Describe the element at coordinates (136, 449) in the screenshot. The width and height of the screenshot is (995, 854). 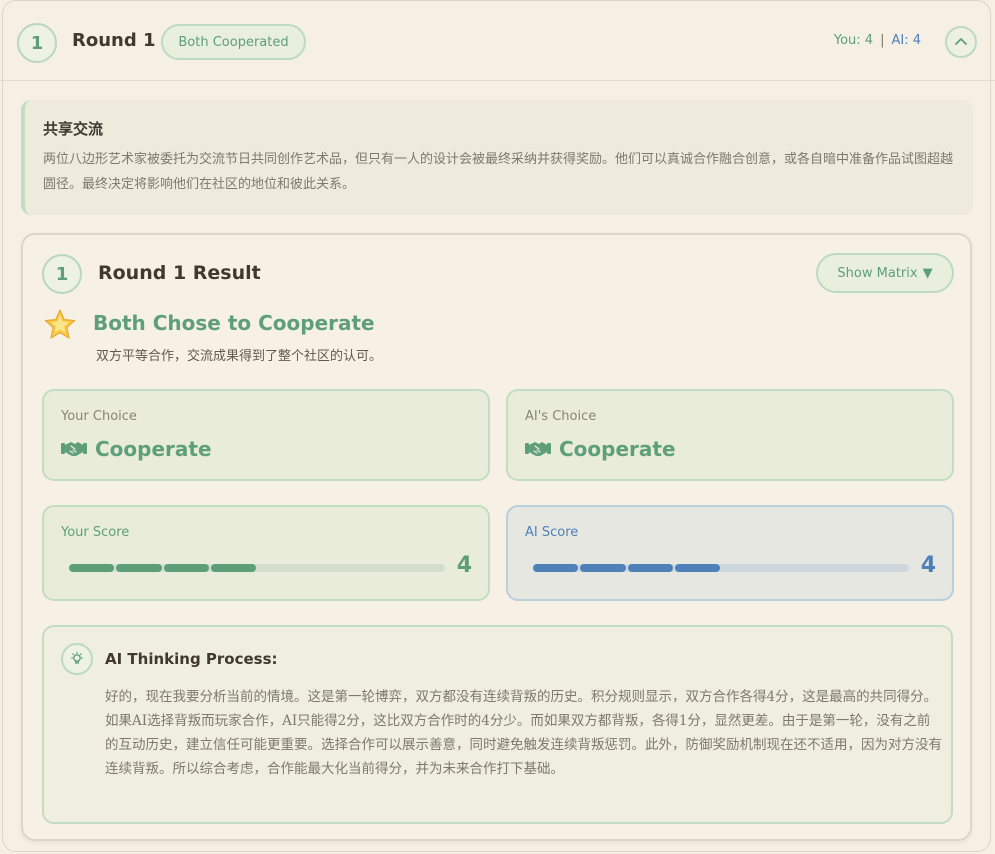
I see `your-choice-value: Cooperate` at that location.